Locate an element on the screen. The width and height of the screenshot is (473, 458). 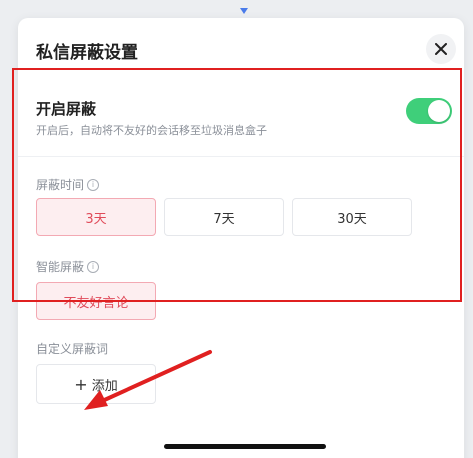
divider is located at coordinates (241, 156).